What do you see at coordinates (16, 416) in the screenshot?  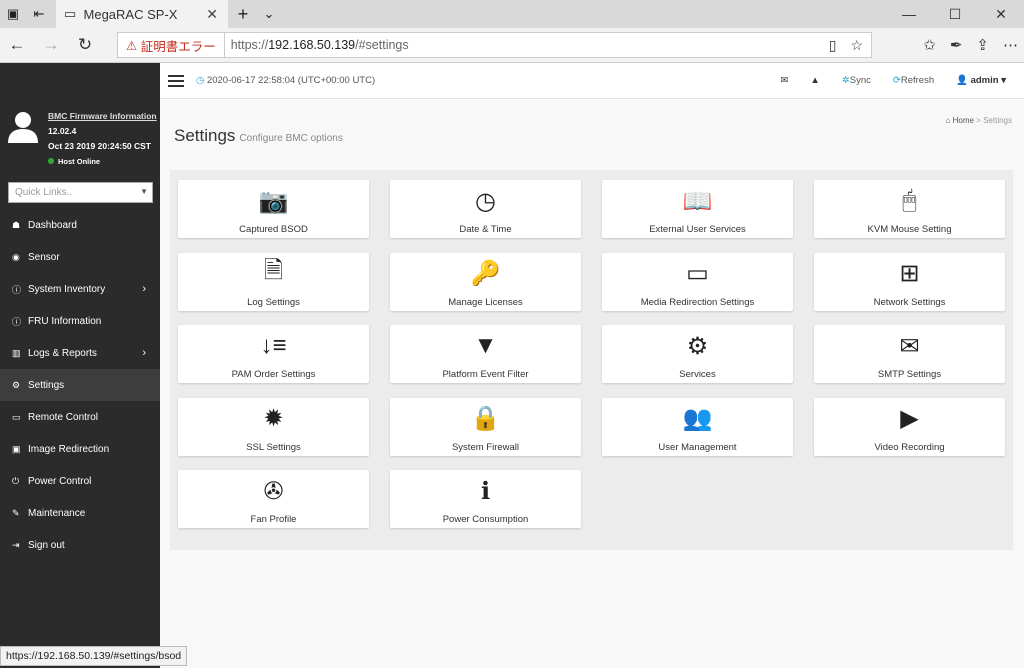 I see `remote-control-icon: ▭` at bounding box center [16, 416].